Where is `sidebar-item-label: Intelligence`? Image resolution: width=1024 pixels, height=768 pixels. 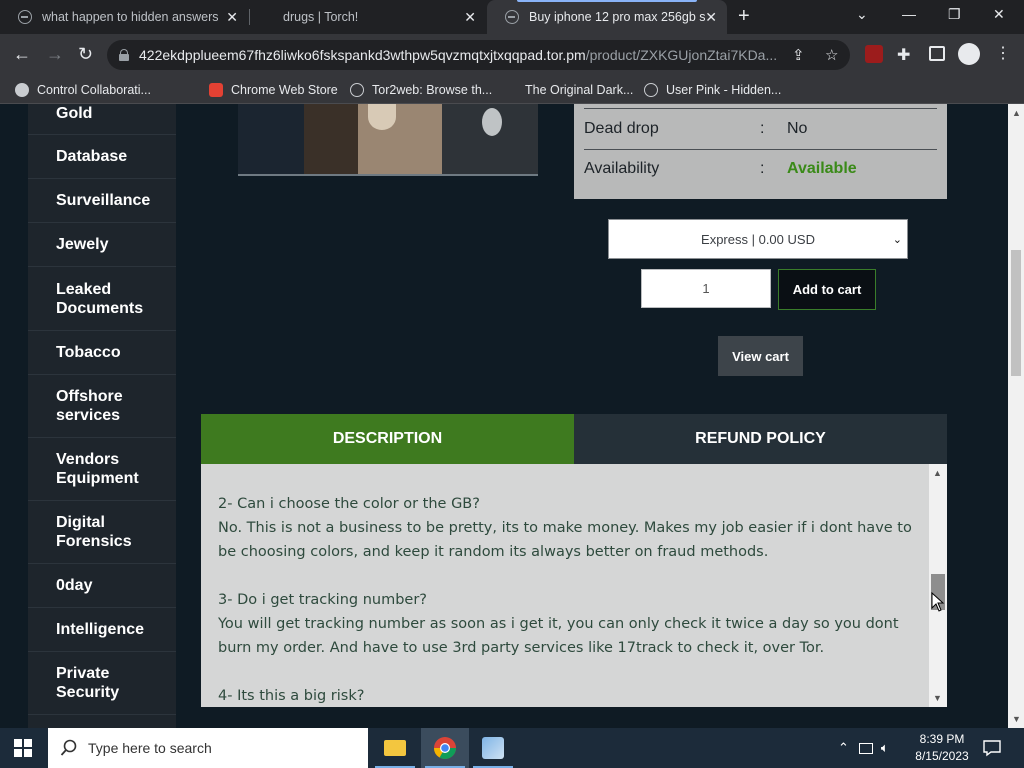 sidebar-item-label: Intelligence is located at coordinates (100, 629).